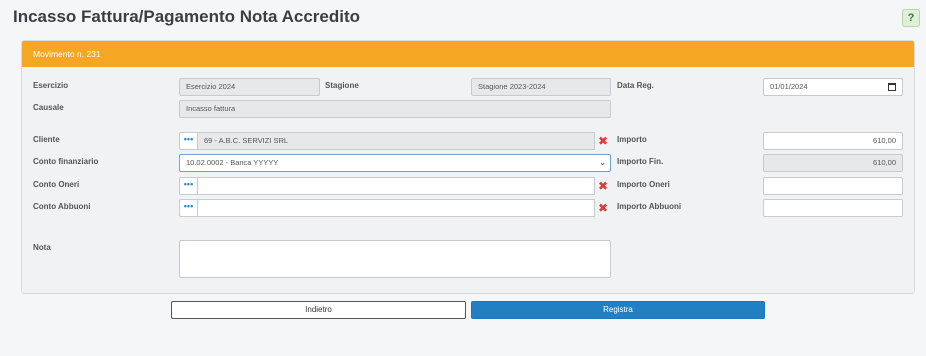  I want to click on stagione-field: Stagione 2023-2024, so click(541, 87).